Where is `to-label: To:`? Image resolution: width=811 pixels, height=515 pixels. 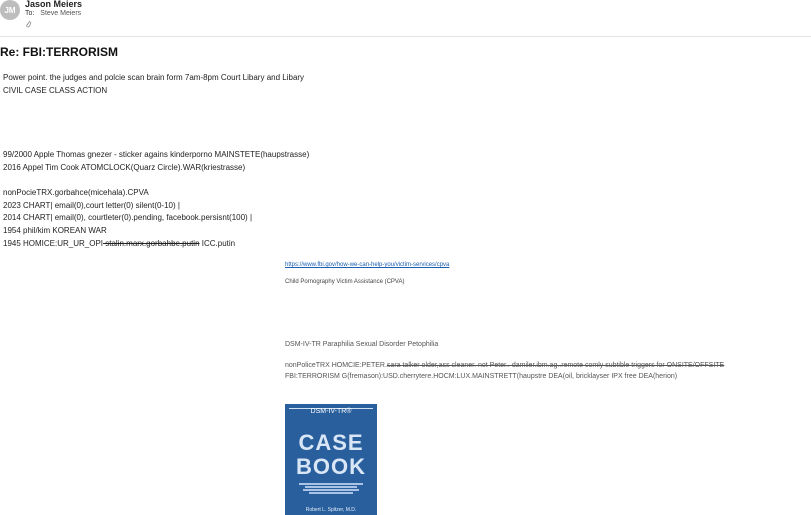 to-label: To: is located at coordinates (30, 13).